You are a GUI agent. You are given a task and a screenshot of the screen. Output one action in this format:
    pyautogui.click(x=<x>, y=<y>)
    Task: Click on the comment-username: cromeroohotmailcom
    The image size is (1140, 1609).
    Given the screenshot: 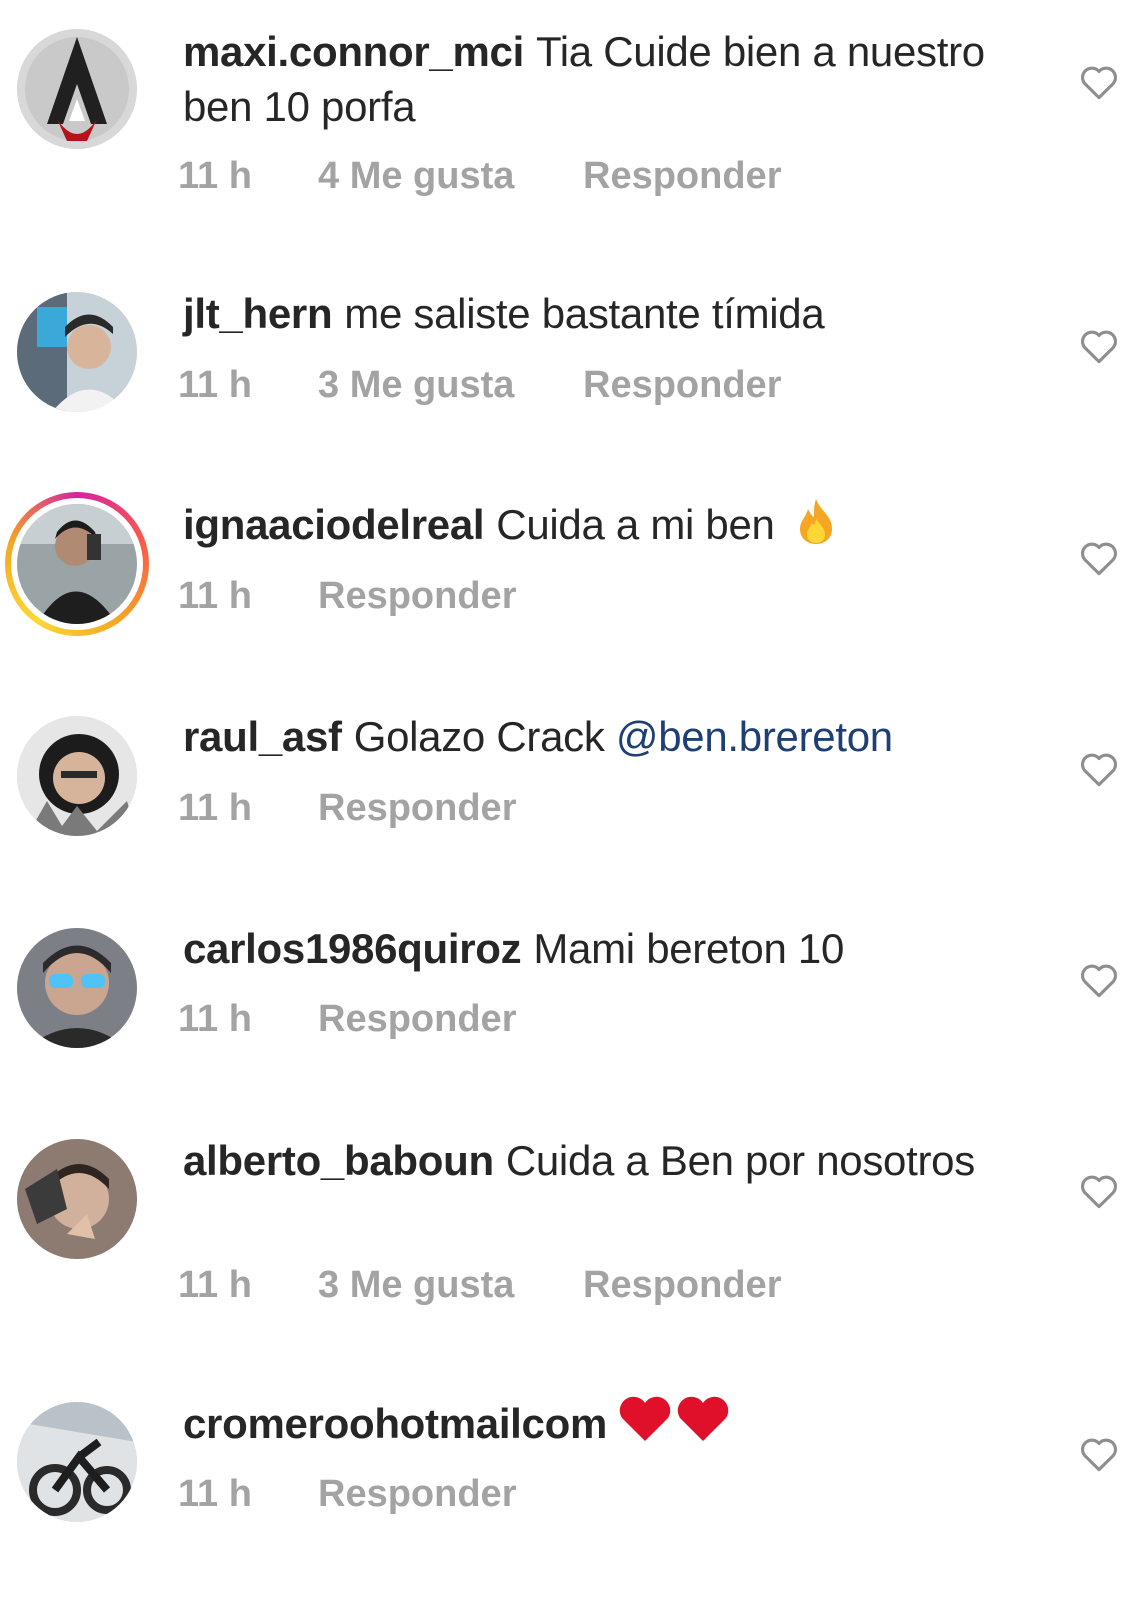 What is the action you would take?
    pyautogui.click(x=395, y=1423)
    